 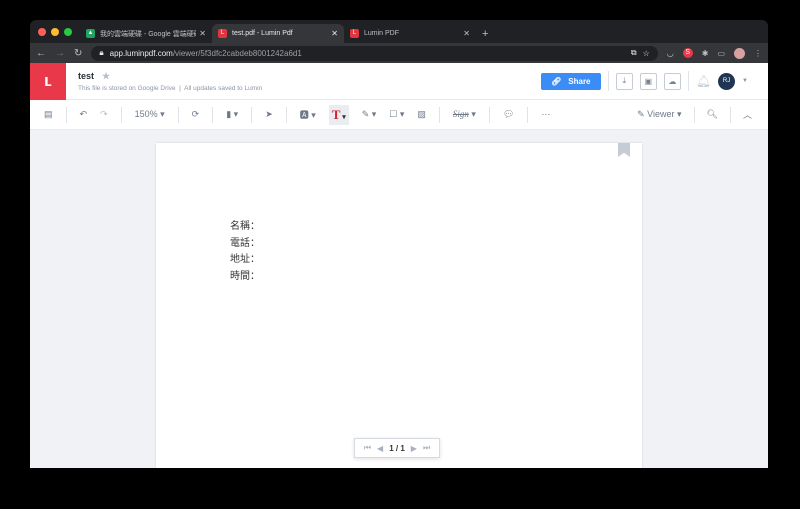 I want to click on forward-icon: →, so click(x=60, y=53).